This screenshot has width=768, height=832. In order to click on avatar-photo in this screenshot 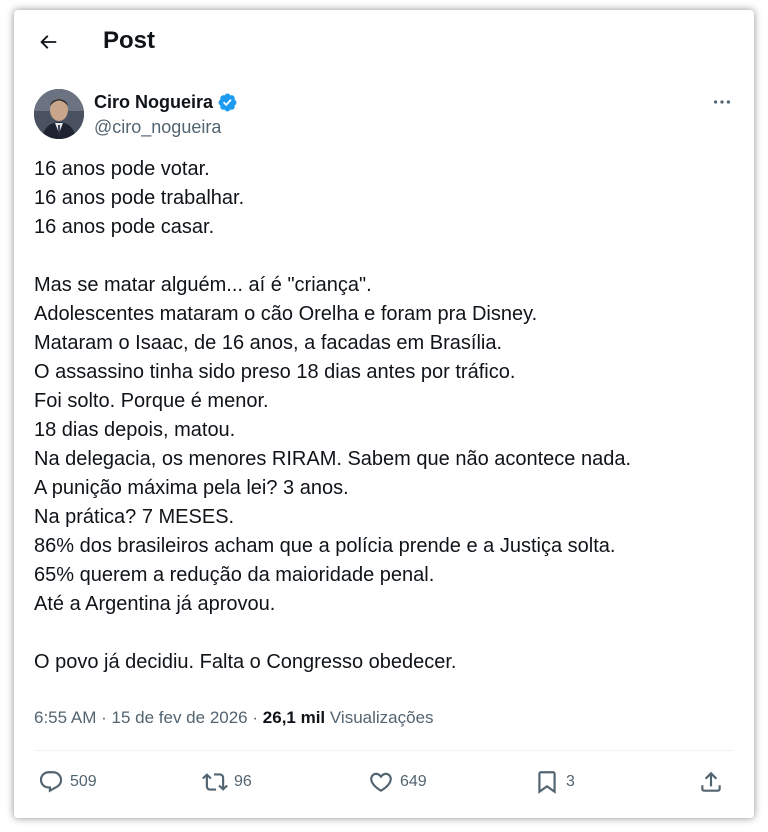, I will do `click(59, 114)`.